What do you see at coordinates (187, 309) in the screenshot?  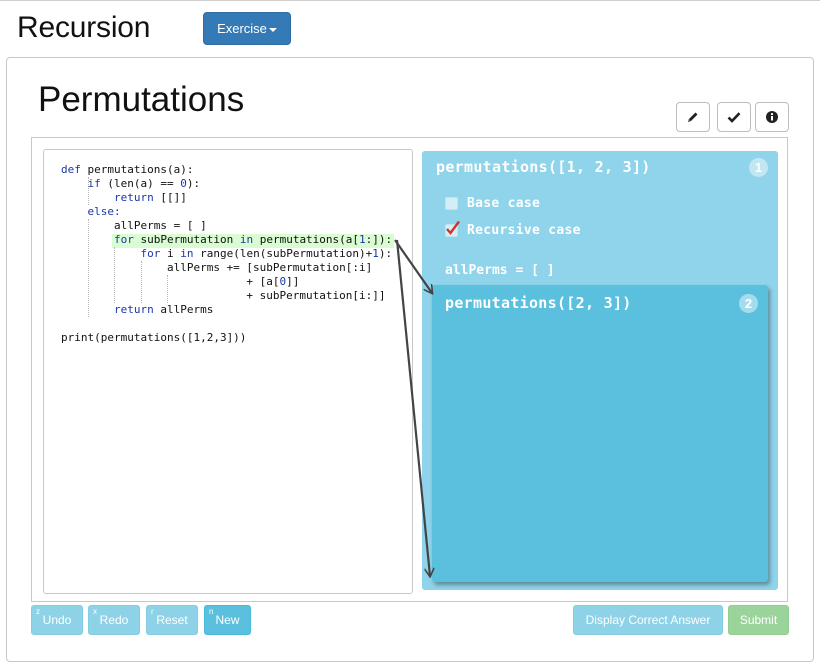 I see `code-token: allPerms` at bounding box center [187, 309].